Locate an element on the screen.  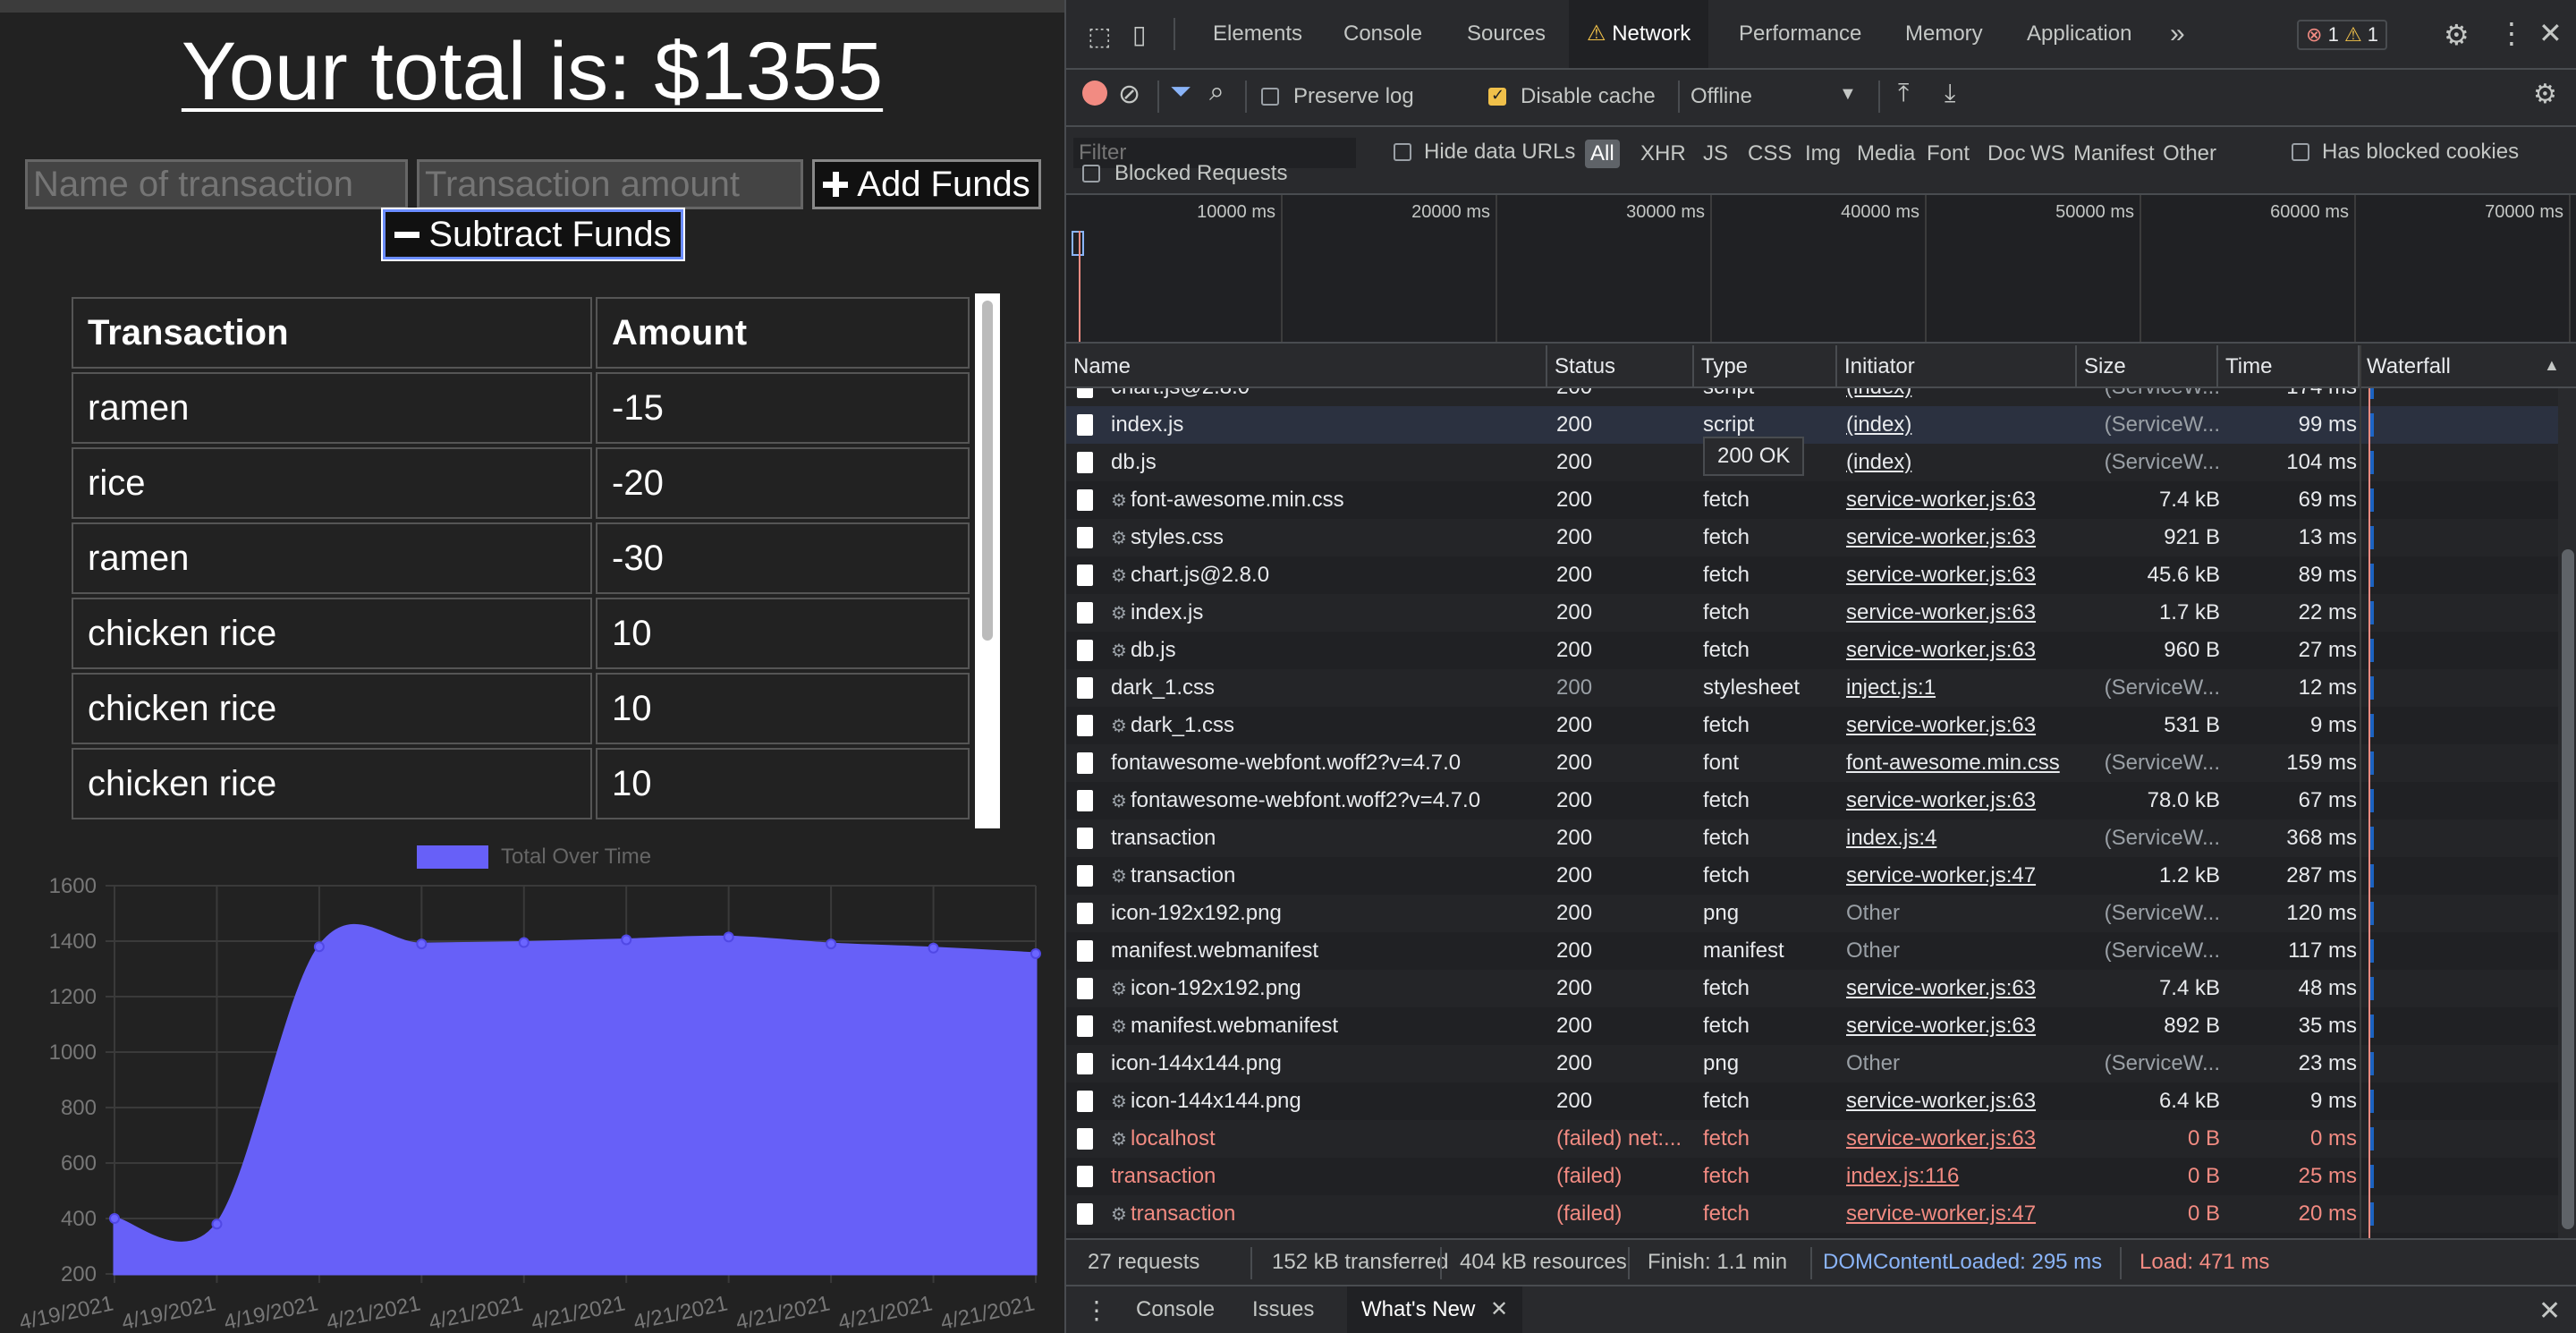
blocked-requests-checkbox is located at coordinates (1091, 174).